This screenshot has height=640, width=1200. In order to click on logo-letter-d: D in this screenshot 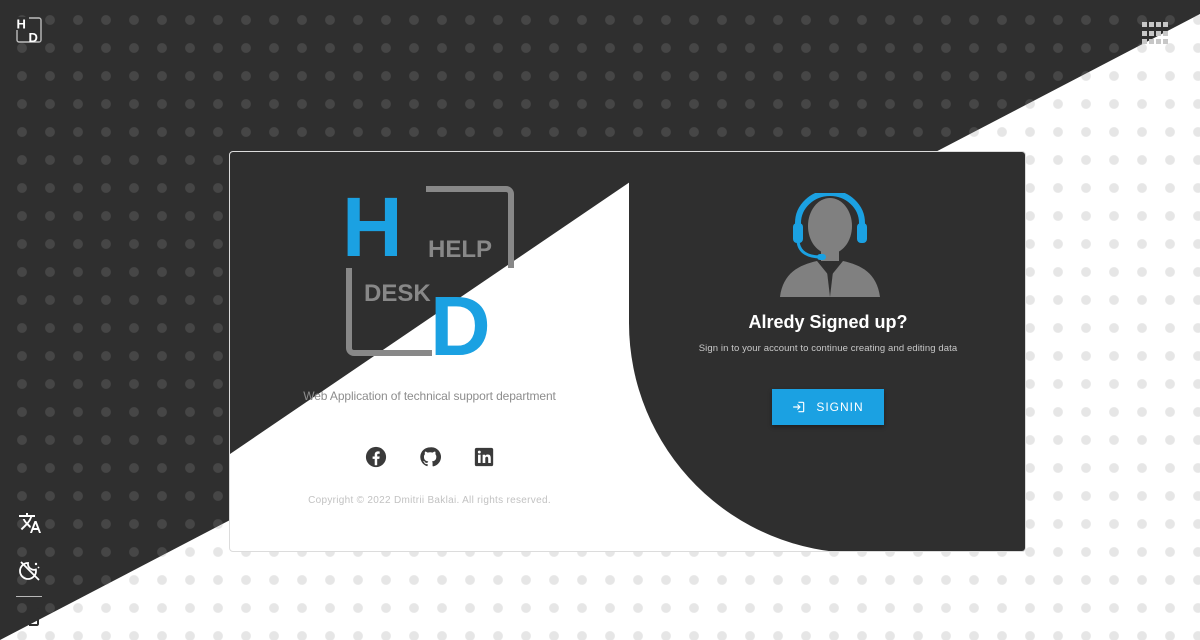, I will do `click(460, 318)`.